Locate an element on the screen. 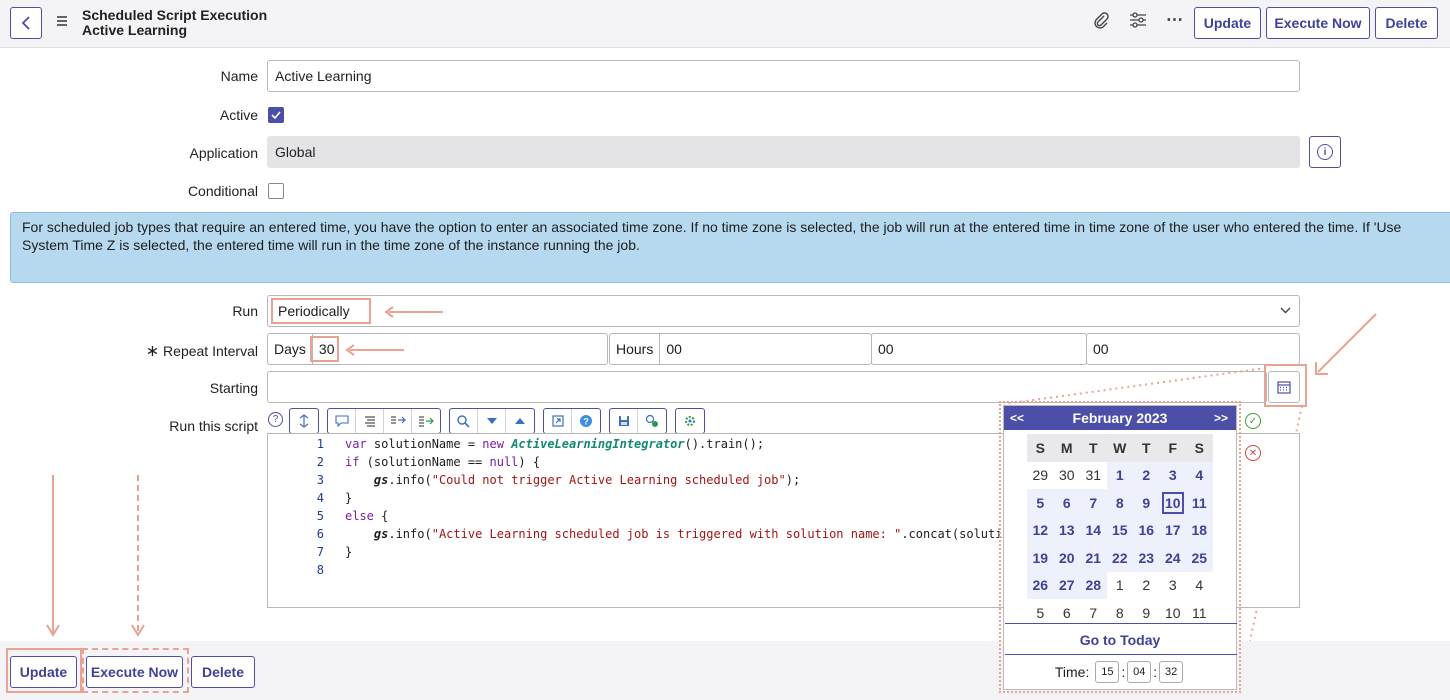 Image resolution: width=1450 pixels, height=700 pixels. next-month-button: >> is located at coordinates (1221, 418).